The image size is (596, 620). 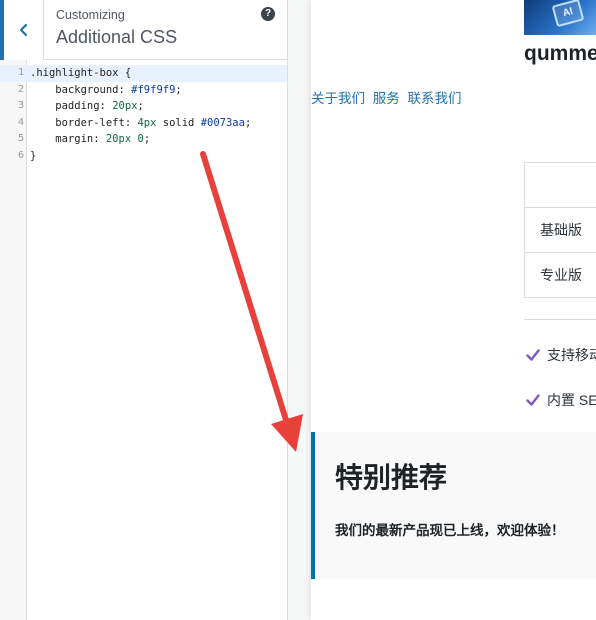 What do you see at coordinates (560, 275) in the screenshot?
I see `table-row: 专业版` at bounding box center [560, 275].